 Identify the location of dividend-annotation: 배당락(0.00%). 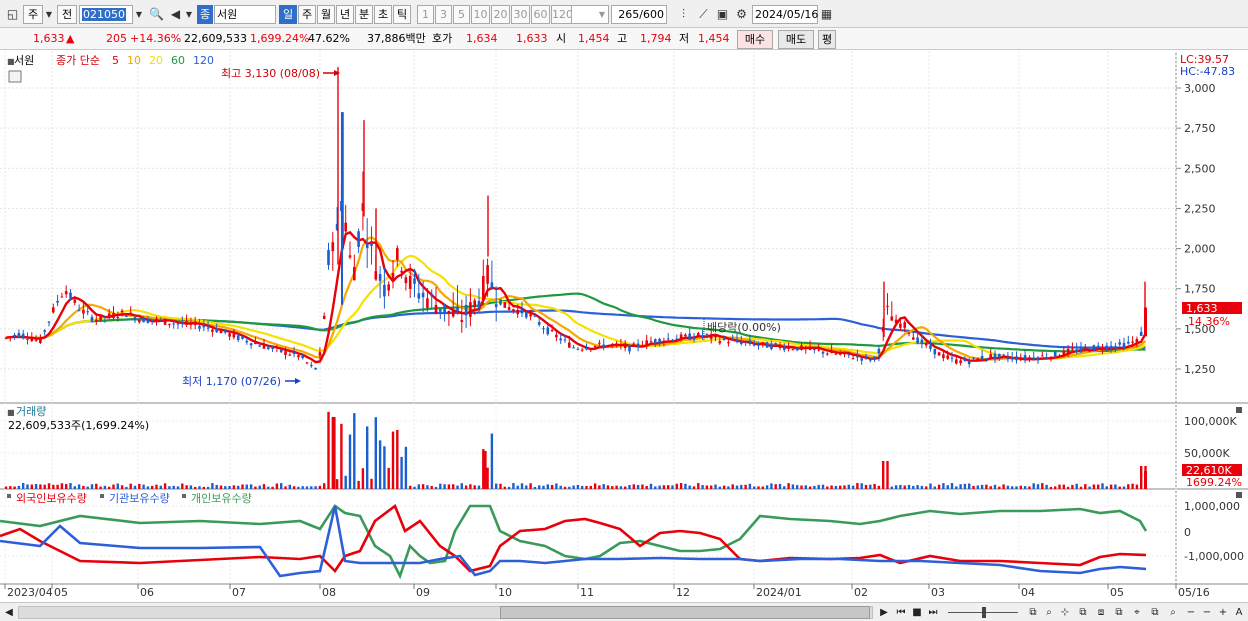
(744, 327).